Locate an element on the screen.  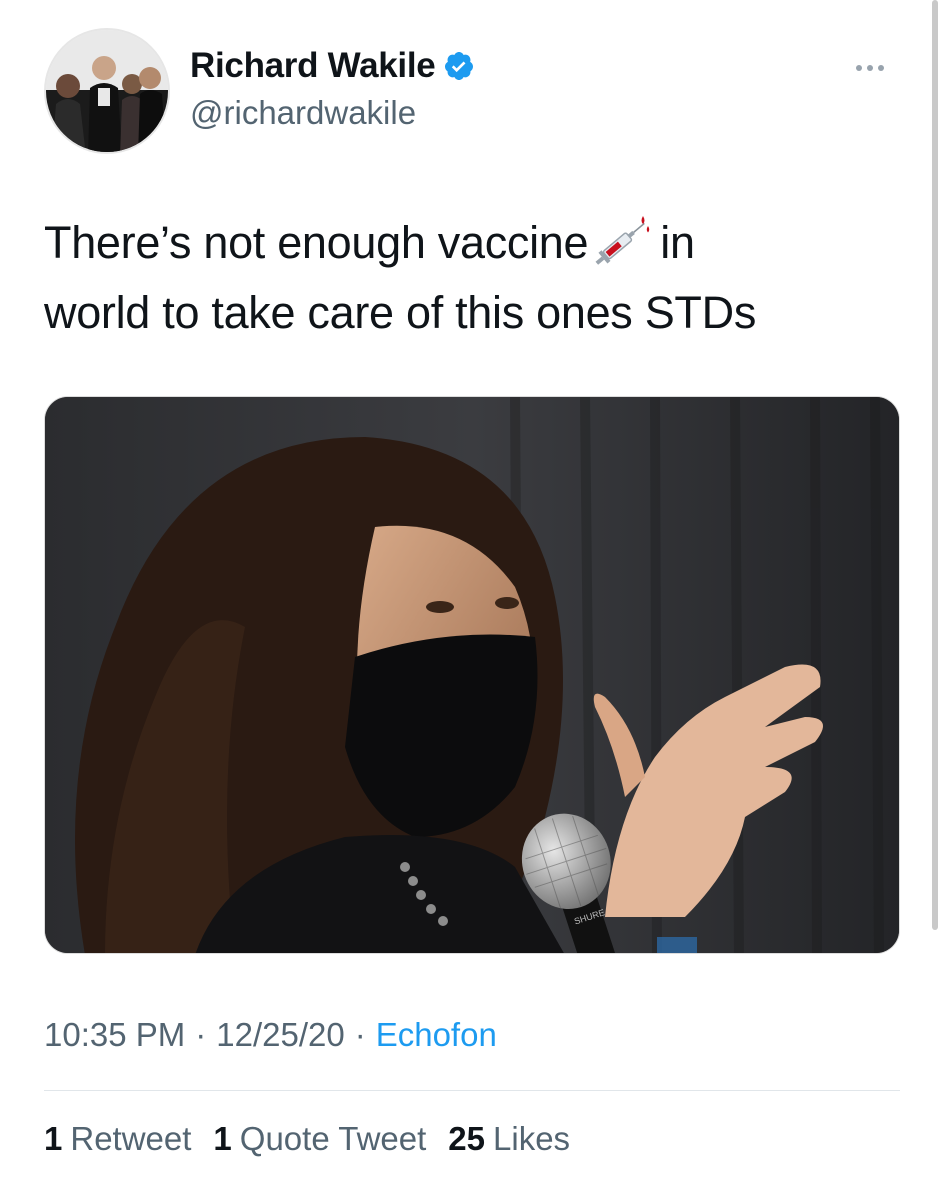
author-handle: @richardwakile is located at coordinates (303, 113).